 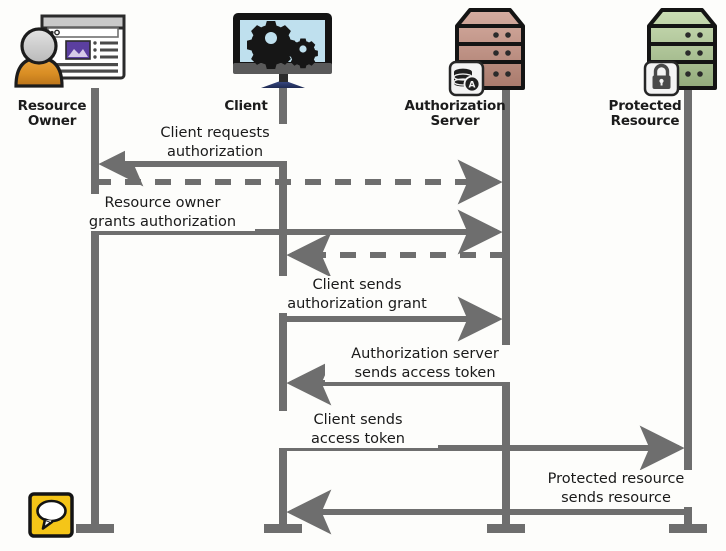 I want to click on client-icon, so click(x=282, y=50).